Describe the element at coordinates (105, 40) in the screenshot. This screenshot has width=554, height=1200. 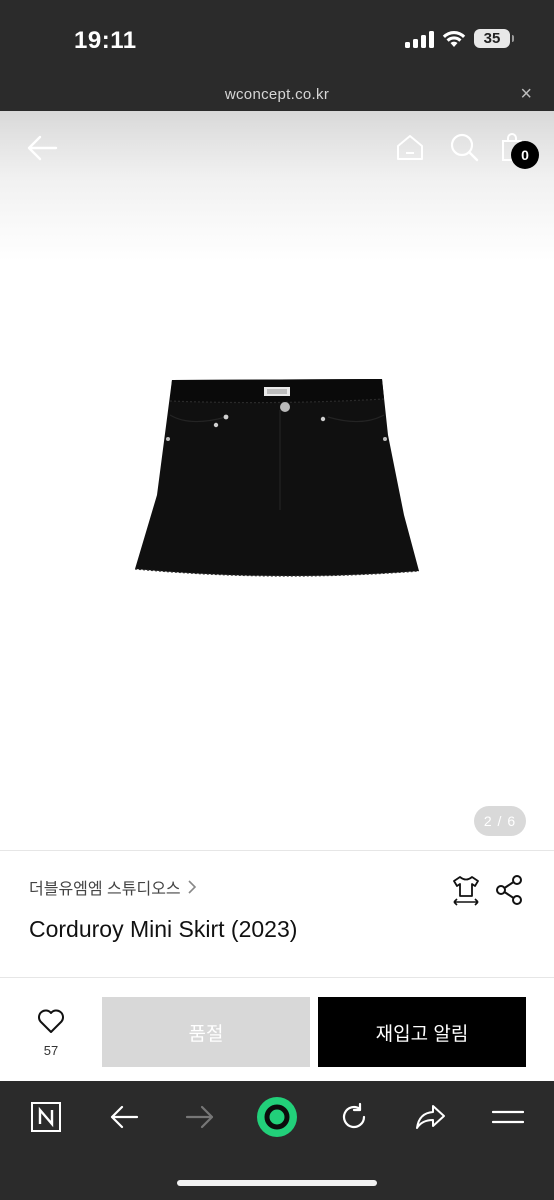
I see `status-time: 19:11` at that location.